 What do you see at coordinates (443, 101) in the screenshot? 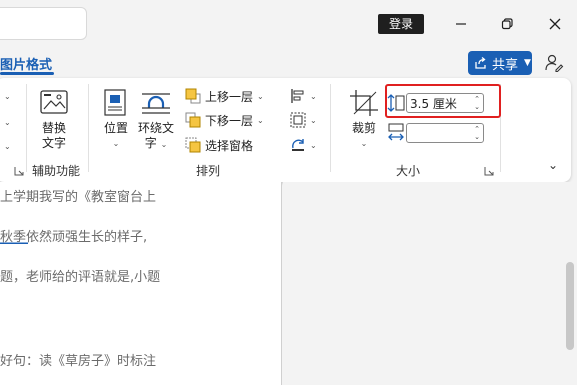
I see `height-field-highlight` at bounding box center [443, 101].